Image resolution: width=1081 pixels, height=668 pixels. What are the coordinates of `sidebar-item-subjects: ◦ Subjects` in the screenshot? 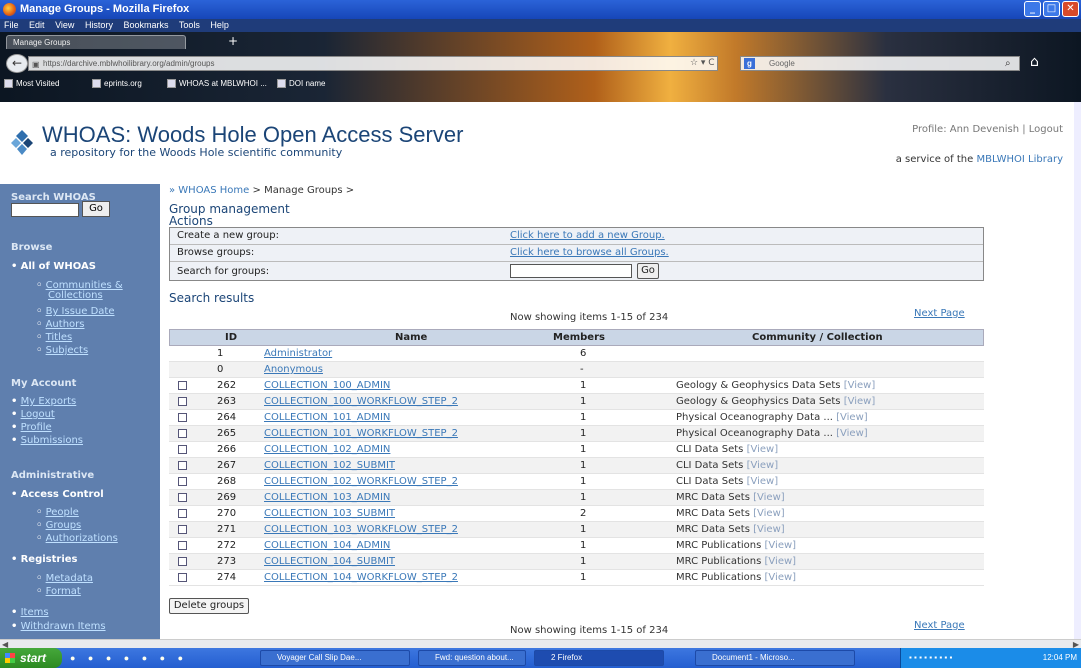 It's located at (62, 350).